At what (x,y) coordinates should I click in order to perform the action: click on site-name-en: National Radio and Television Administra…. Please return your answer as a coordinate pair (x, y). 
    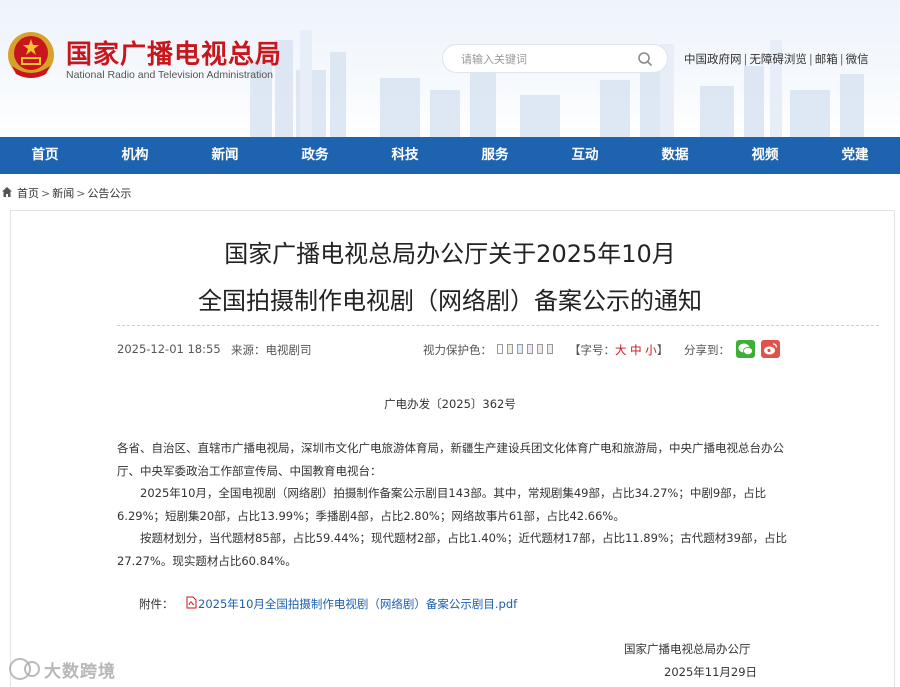
    Looking at the image, I should click on (170, 75).